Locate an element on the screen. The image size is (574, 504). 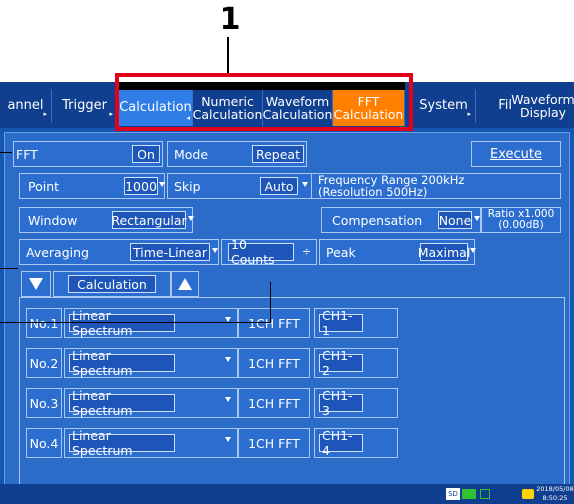
channel-select: CH1-2 is located at coordinates (356, 363).